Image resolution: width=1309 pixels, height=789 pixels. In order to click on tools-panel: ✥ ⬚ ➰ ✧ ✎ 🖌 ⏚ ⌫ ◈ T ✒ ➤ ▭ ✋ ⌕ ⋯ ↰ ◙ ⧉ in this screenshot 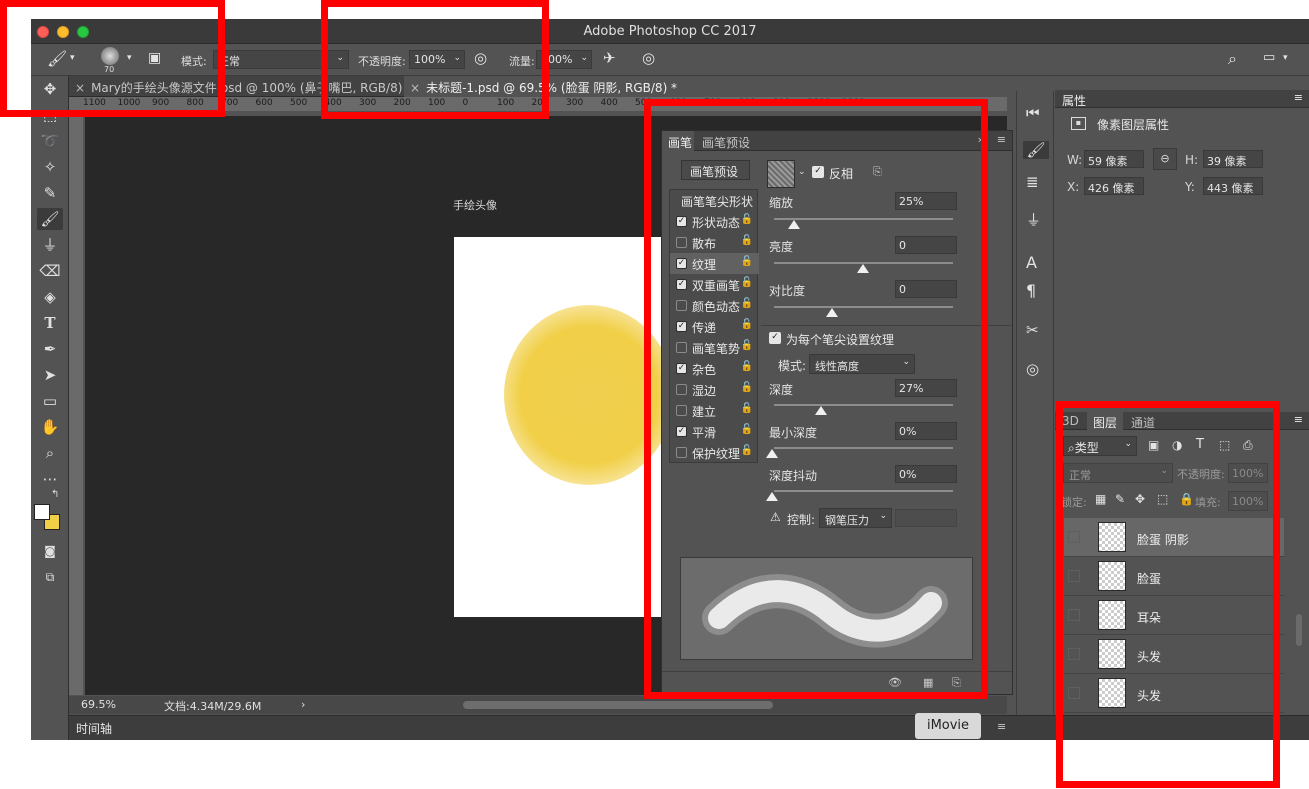, I will do `click(50, 408)`.